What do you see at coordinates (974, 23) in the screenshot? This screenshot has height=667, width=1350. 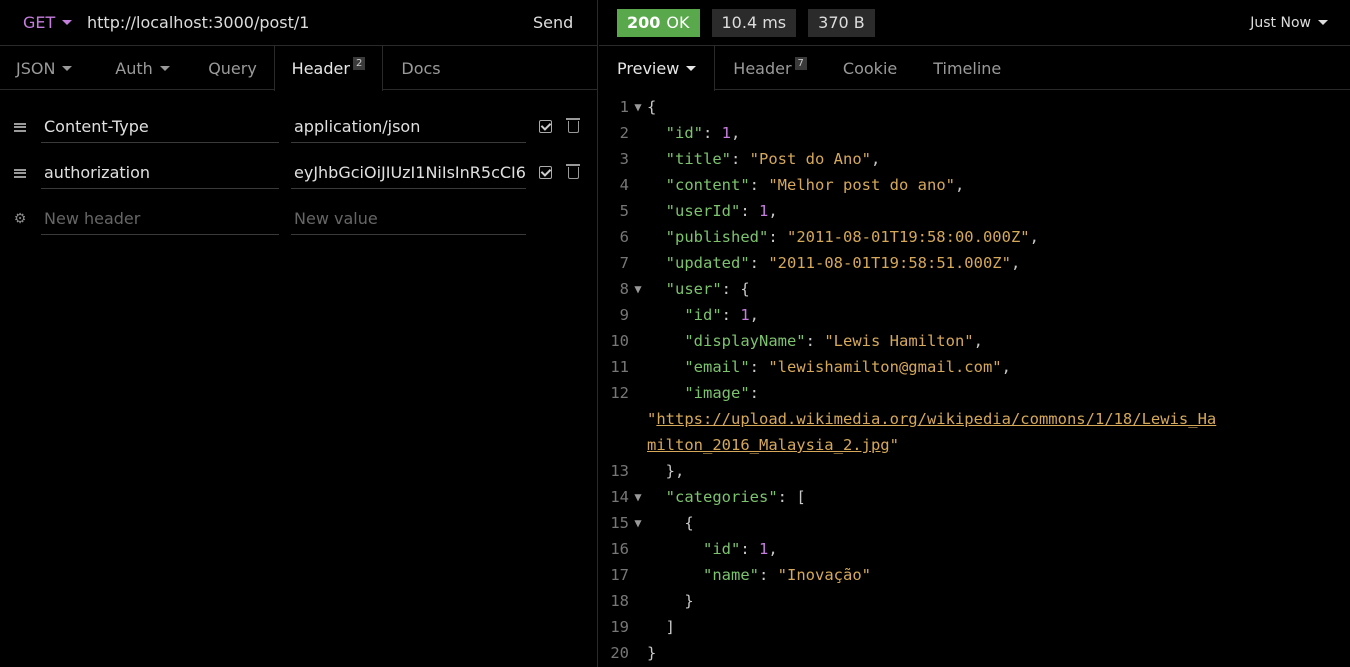 I see `response-status-bar: 200 OK 10.4 ms 370 B Just Now` at bounding box center [974, 23].